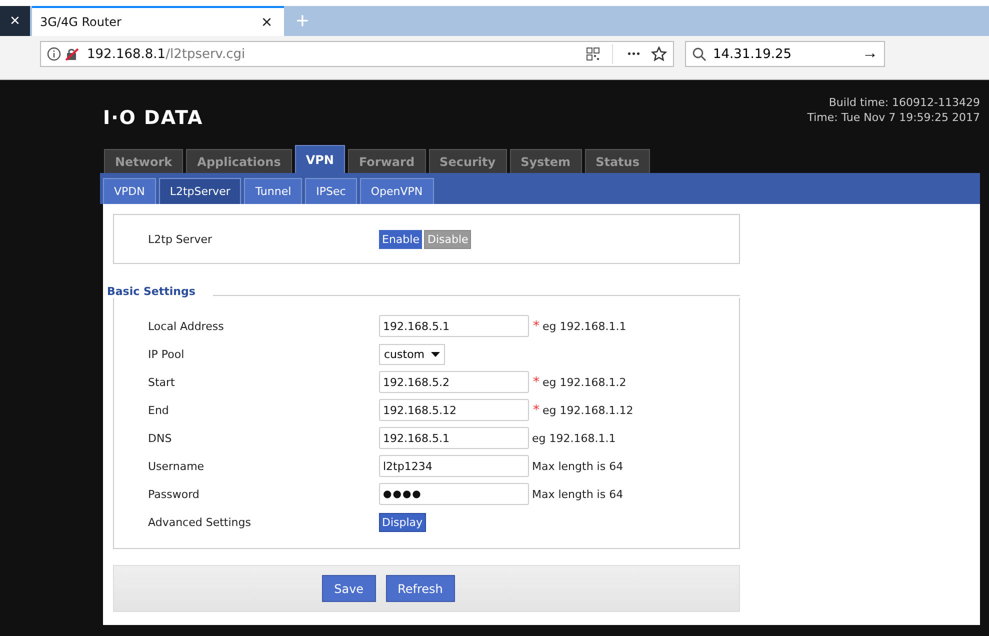  What do you see at coordinates (357, 54) in the screenshot?
I see `address-bar: 192.168.8.1/l2tpserv.cgi •••` at bounding box center [357, 54].